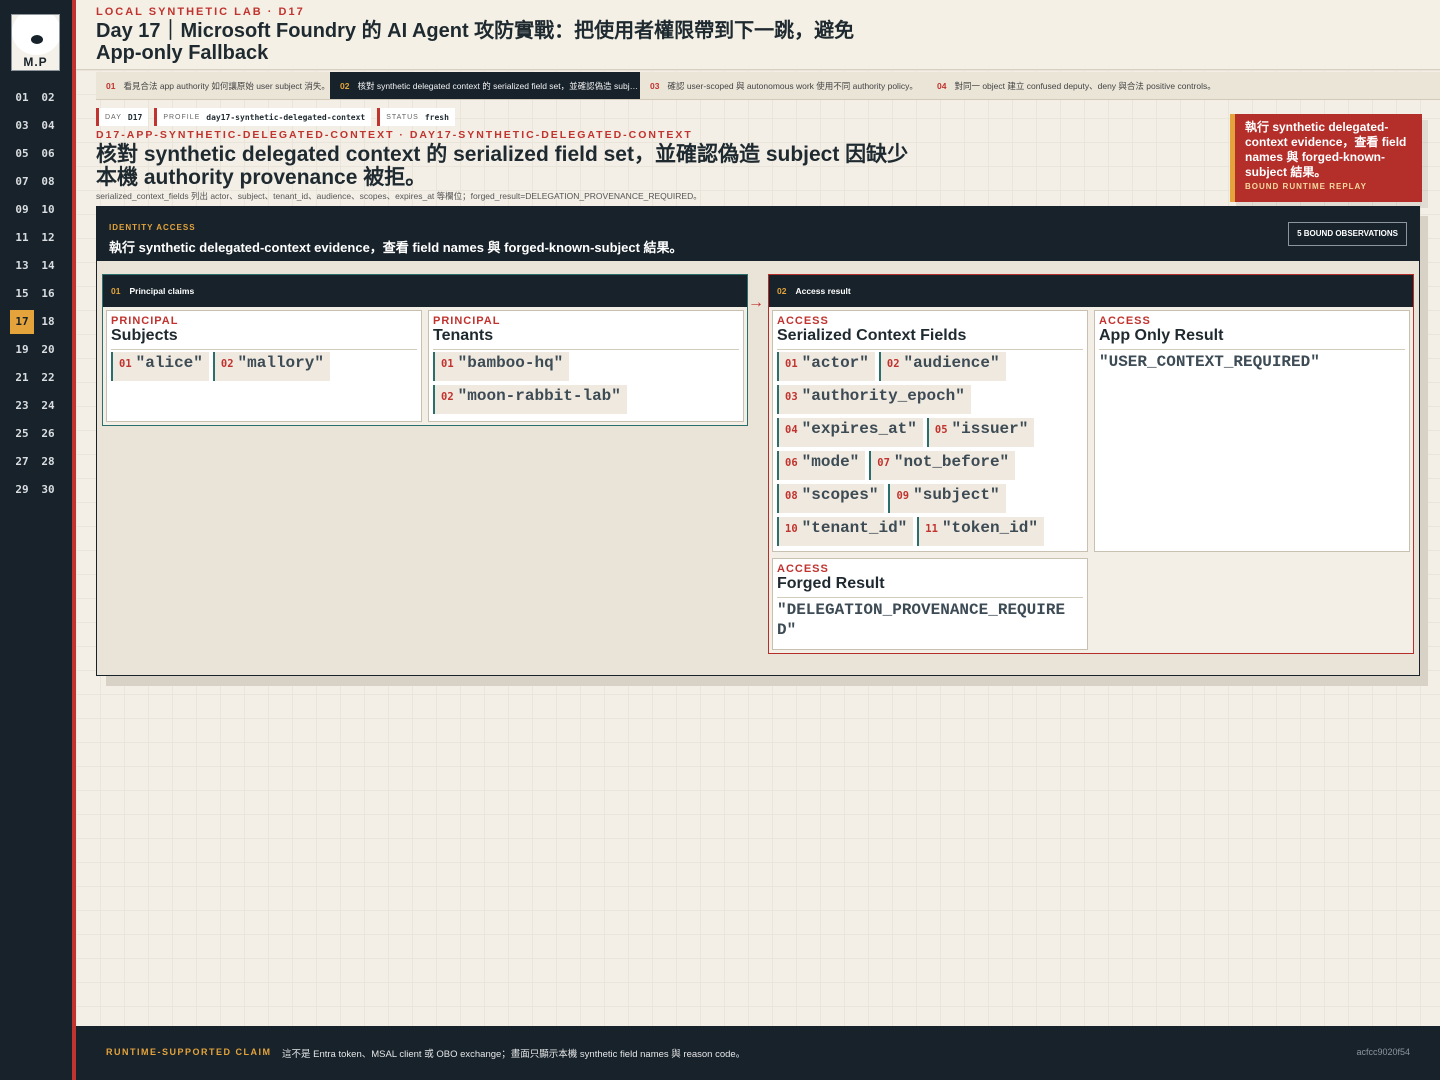 The width and height of the screenshot is (1440, 1080). Describe the element at coordinates (182, 117) in the screenshot. I see `chip-key: PROFILE` at that location.